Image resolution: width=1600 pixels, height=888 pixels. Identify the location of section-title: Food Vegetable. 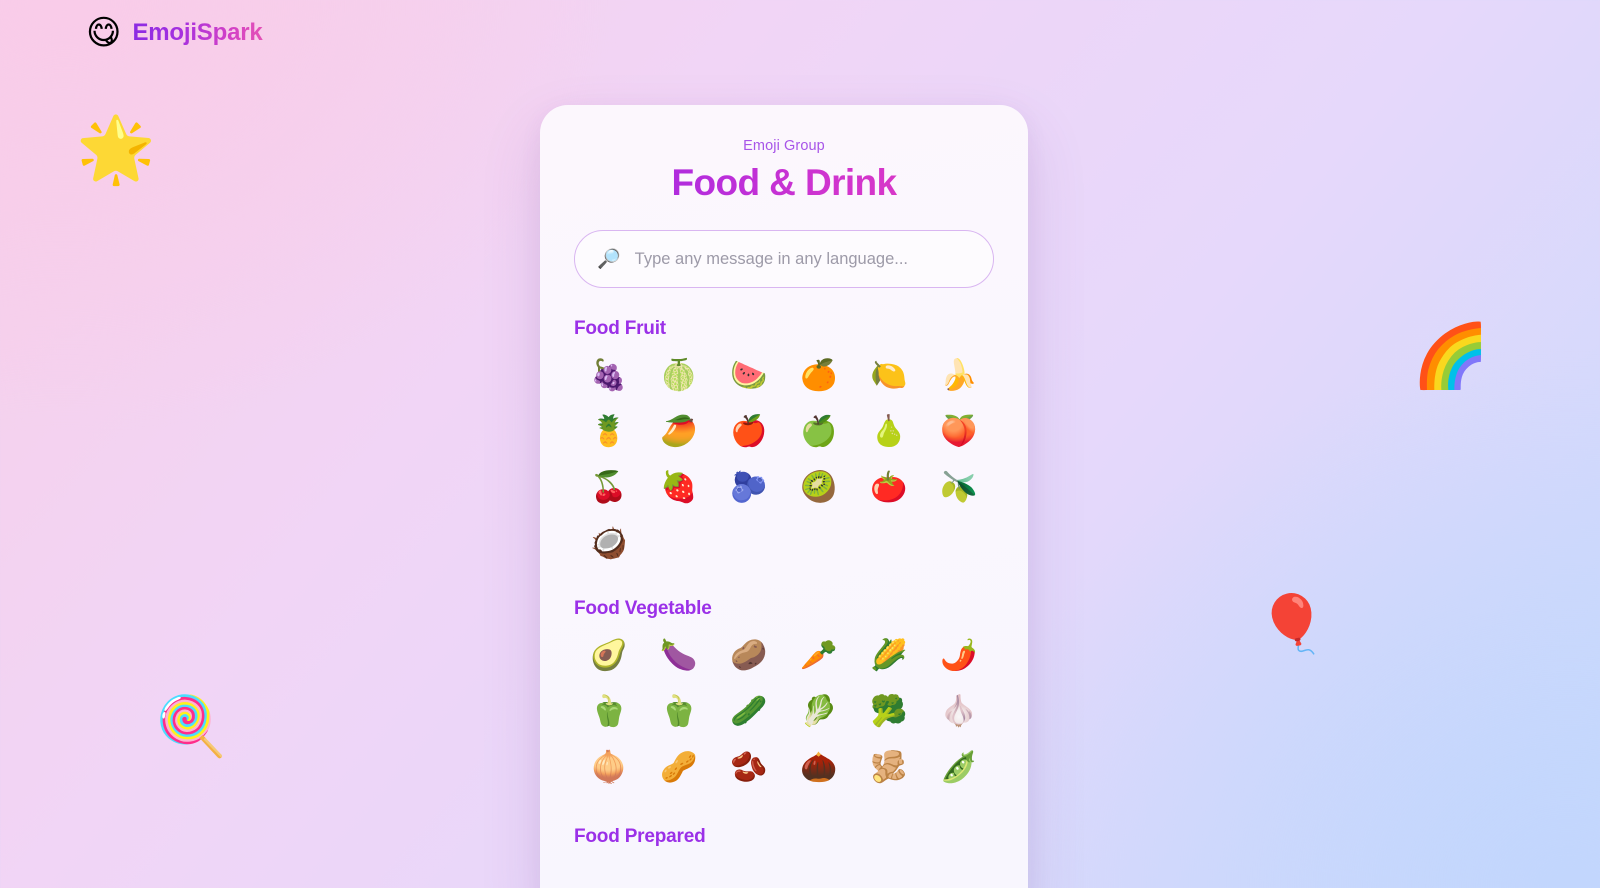
(643, 608).